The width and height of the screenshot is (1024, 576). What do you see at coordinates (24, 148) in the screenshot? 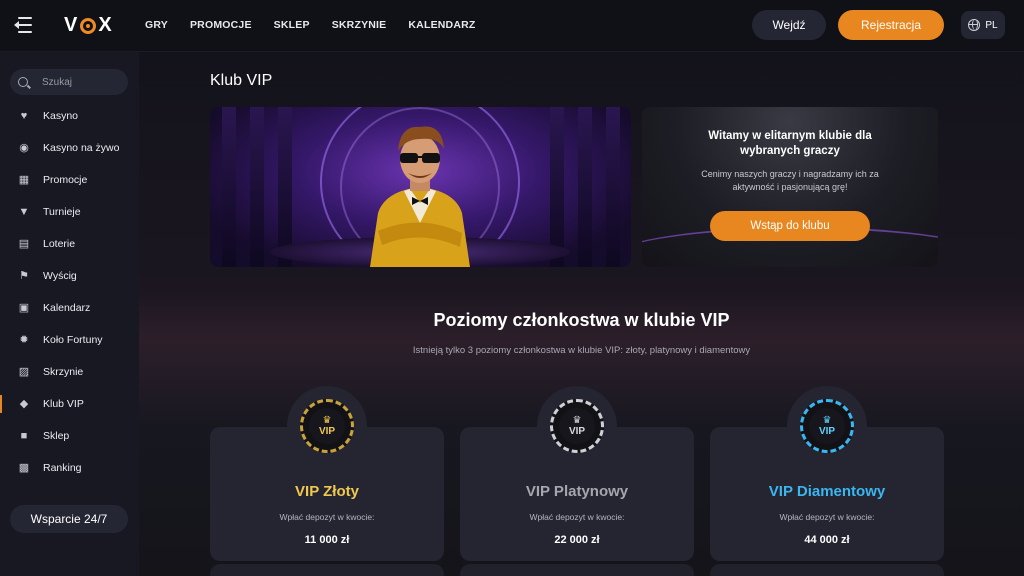
I see `live-icon: ◉` at bounding box center [24, 148].